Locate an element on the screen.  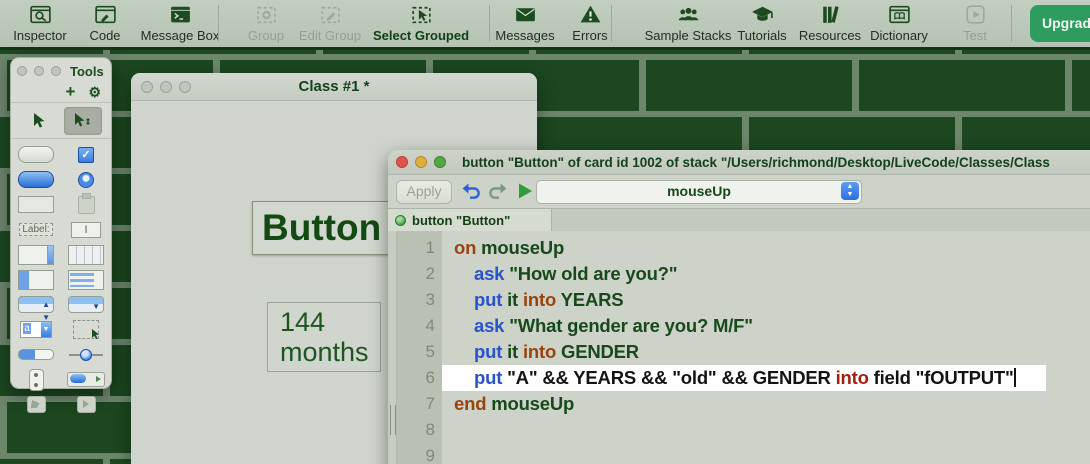
line-number: 2 is located at coordinates (430, 273).